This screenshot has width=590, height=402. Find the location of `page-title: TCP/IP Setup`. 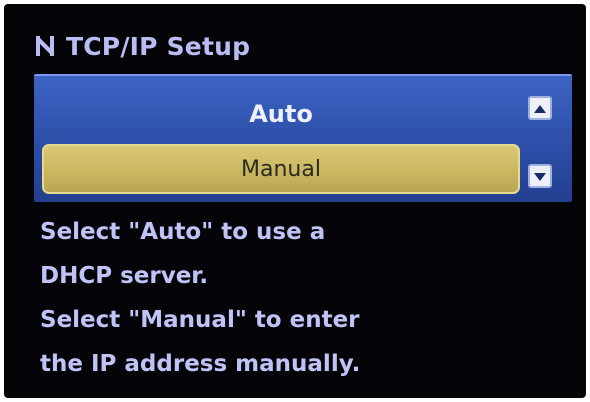

page-title: TCP/IP Setup is located at coordinates (158, 46).